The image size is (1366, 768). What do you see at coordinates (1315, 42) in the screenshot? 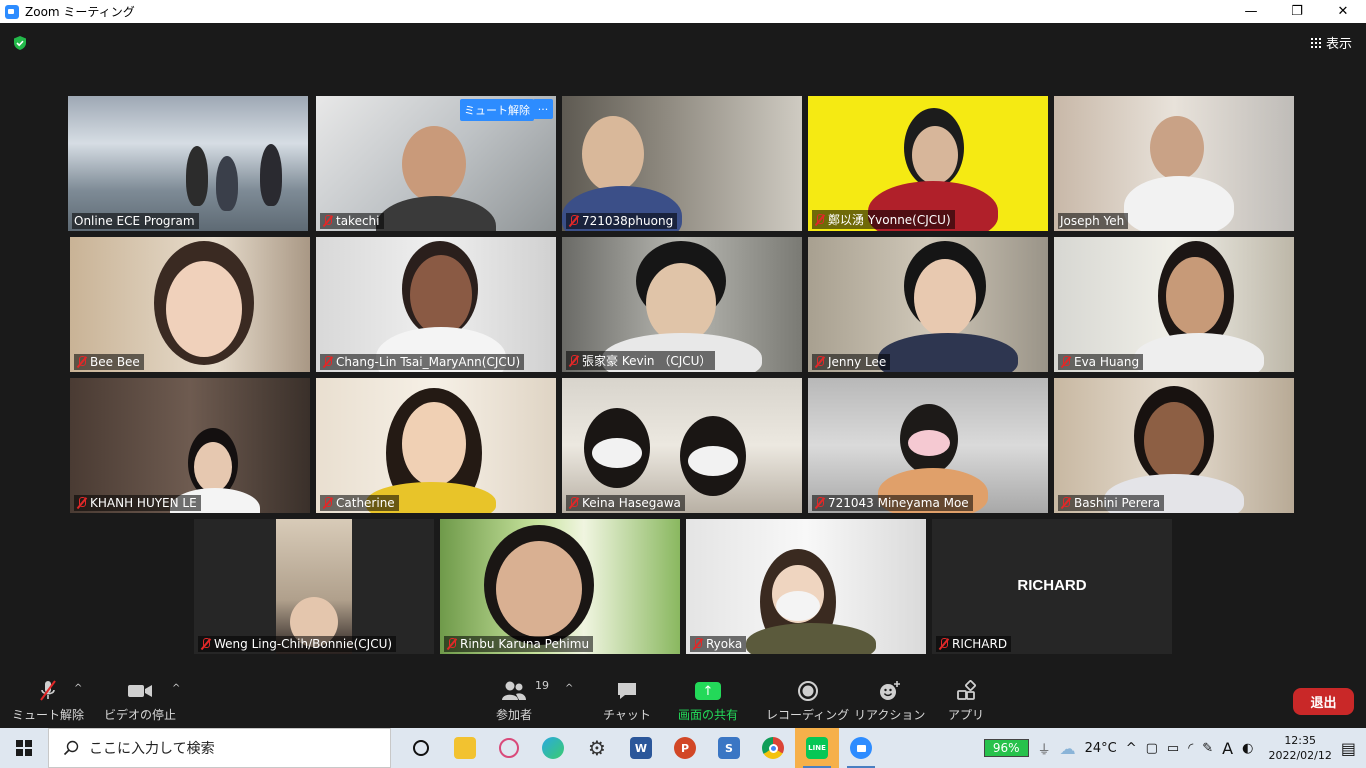
I see `grid-view-icon` at bounding box center [1315, 42].